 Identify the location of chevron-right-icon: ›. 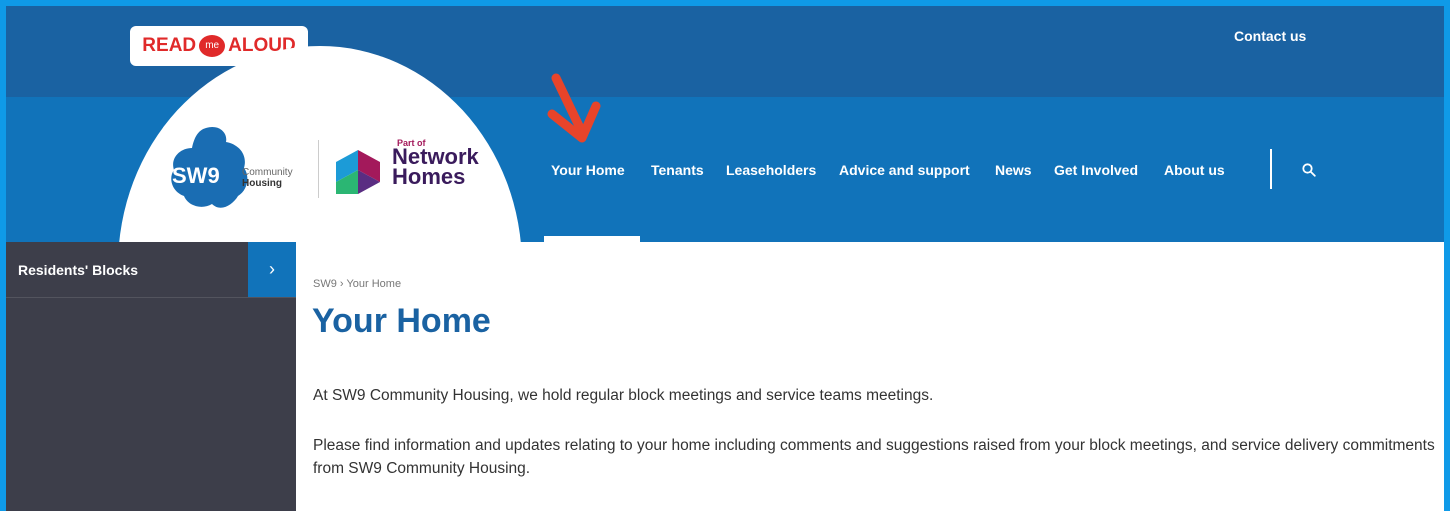
(272, 269).